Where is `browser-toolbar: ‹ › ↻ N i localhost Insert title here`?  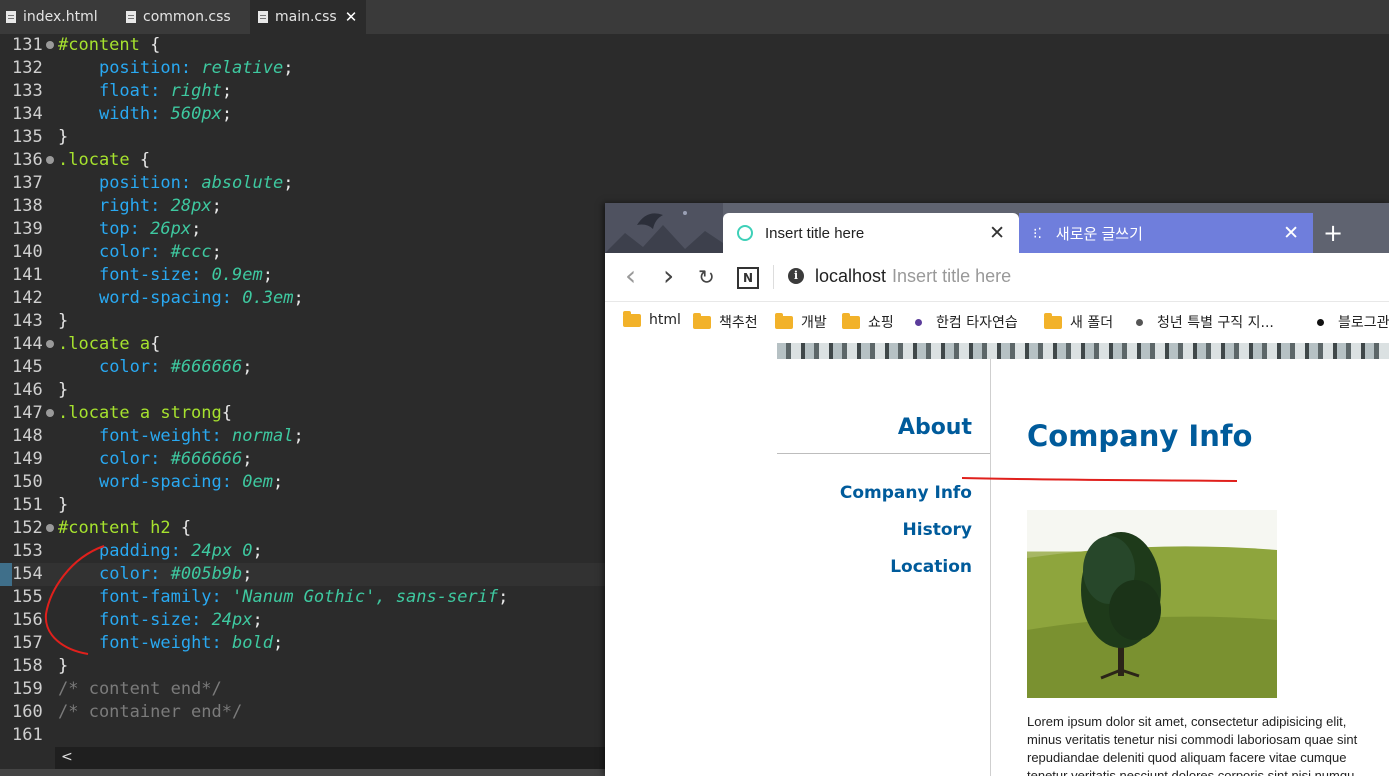
browser-toolbar: ‹ › ↻ N i localhost Insert title here is located at coordinates (997, 277).